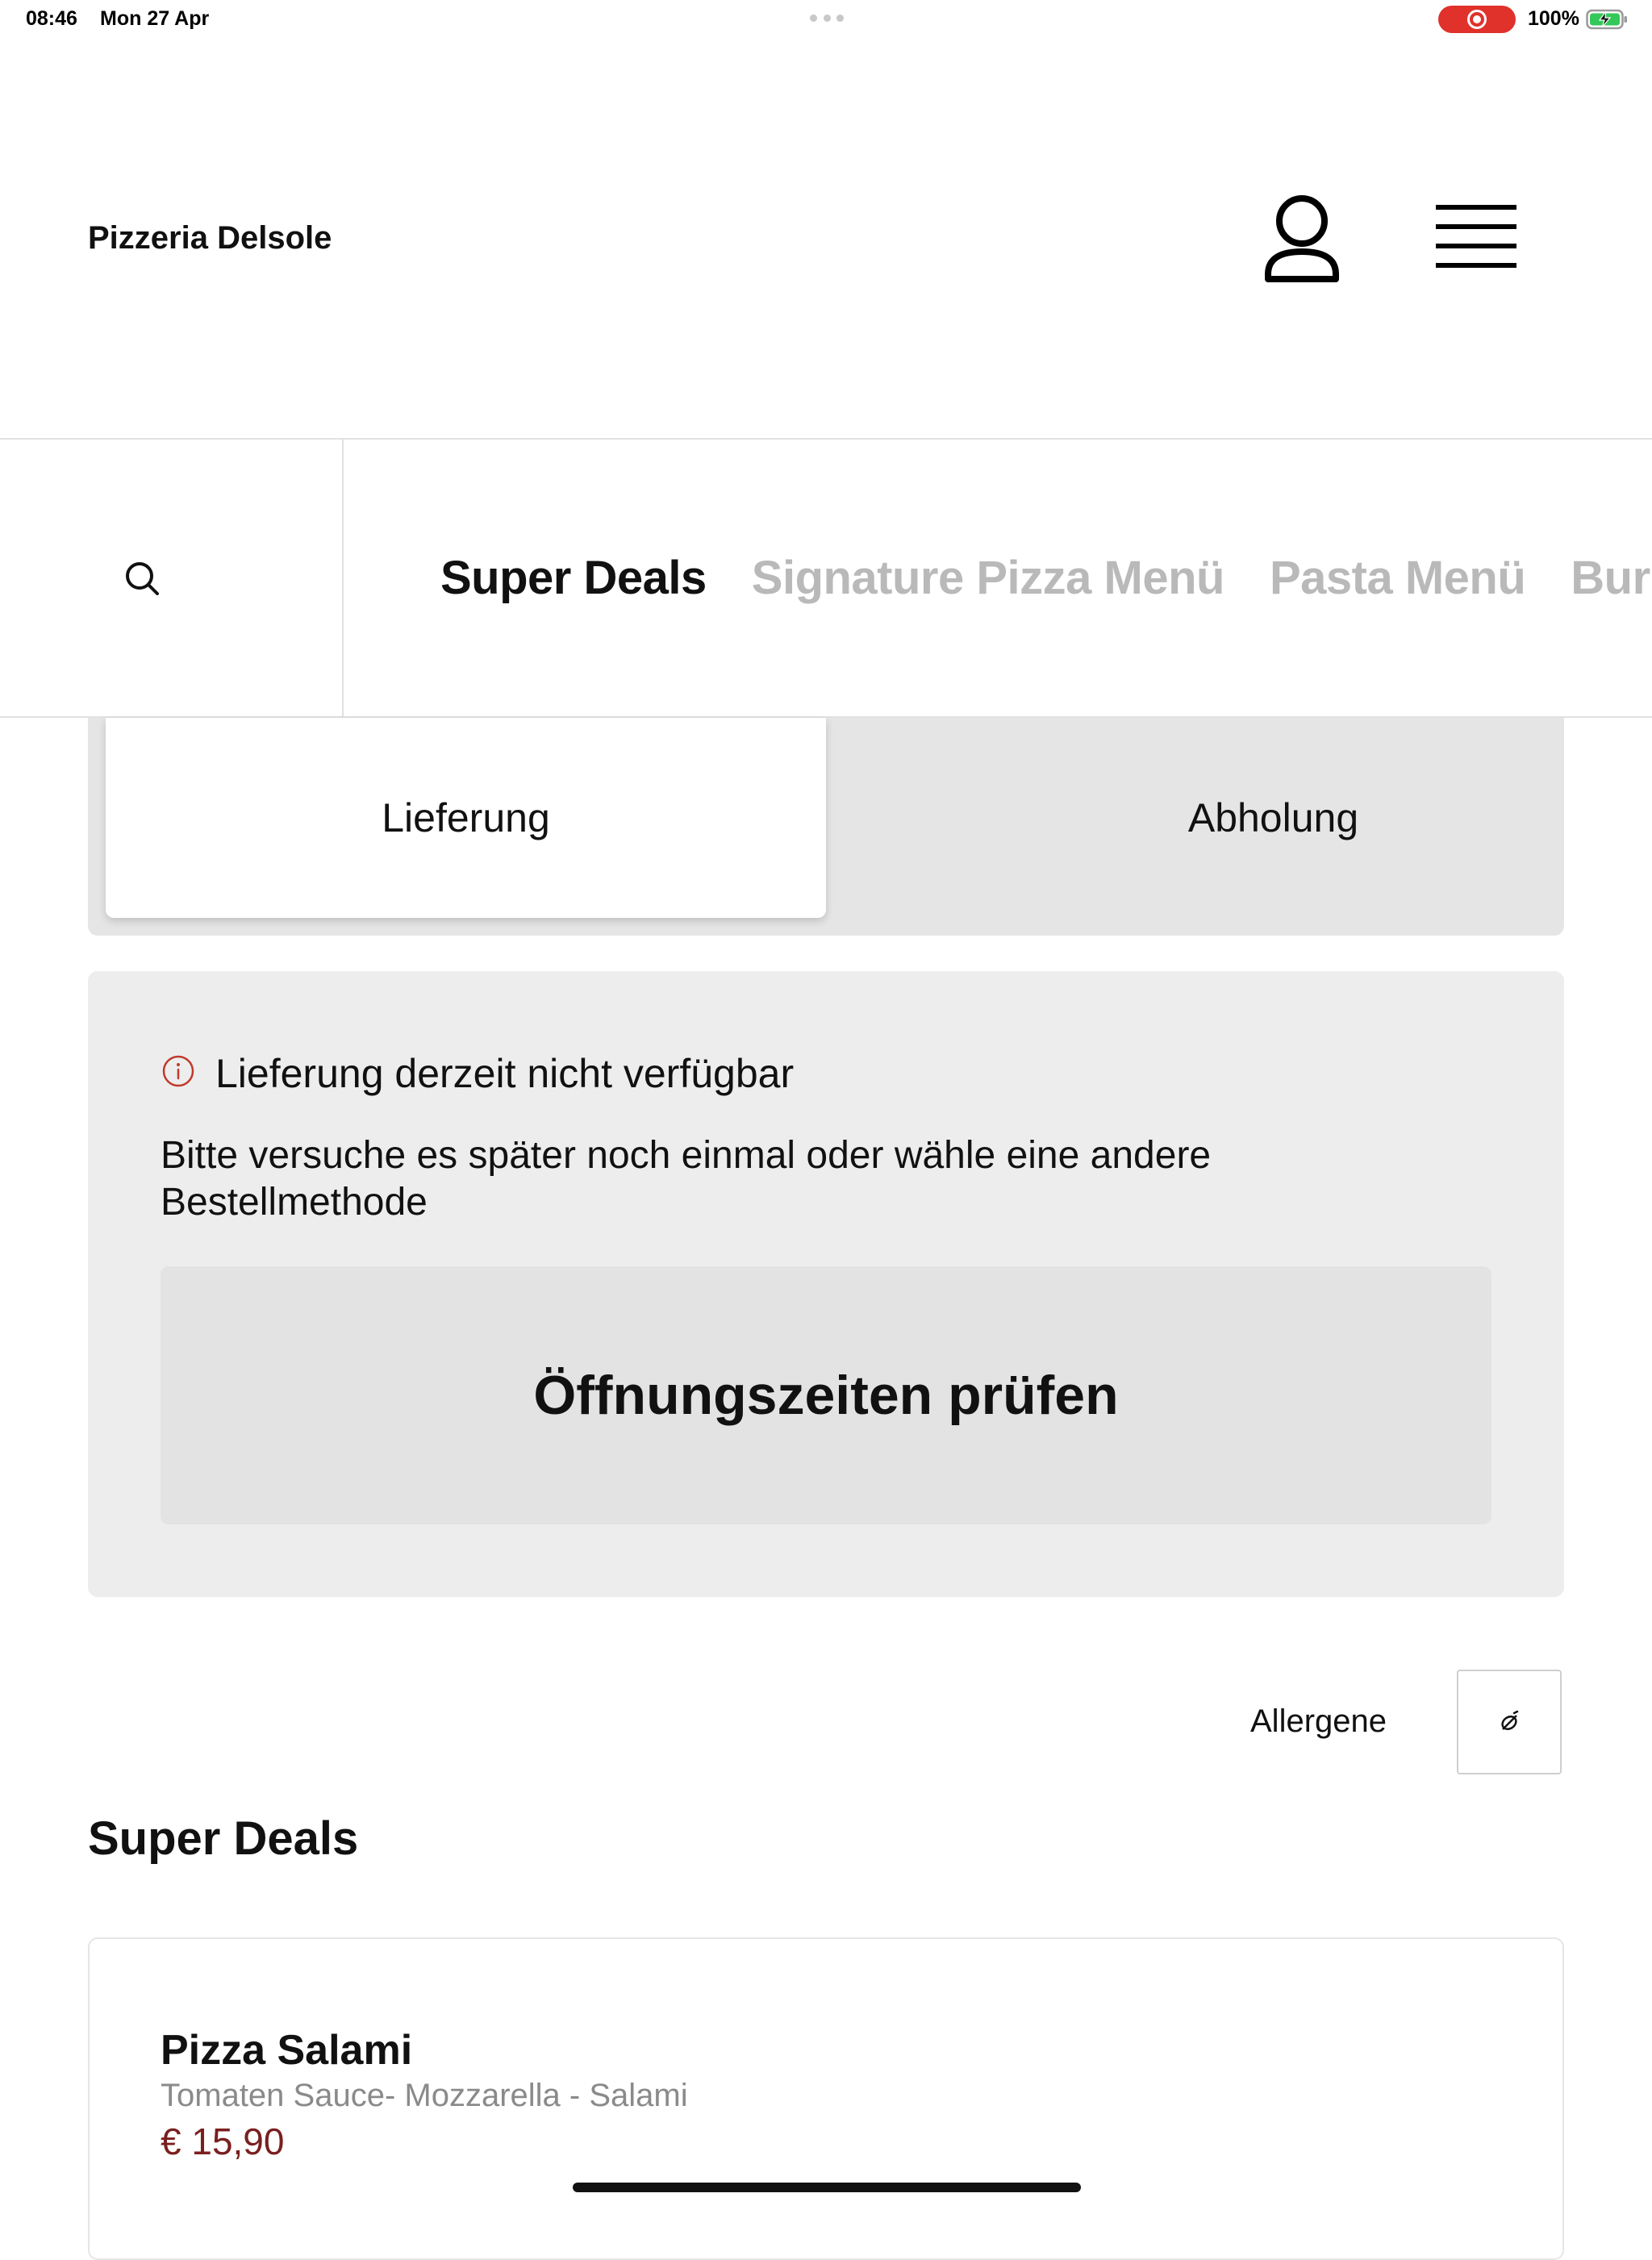  Describe the element at coordinates (155, 18) in the screenshot. I see `status-date: Mon 27 Apr` at that location.